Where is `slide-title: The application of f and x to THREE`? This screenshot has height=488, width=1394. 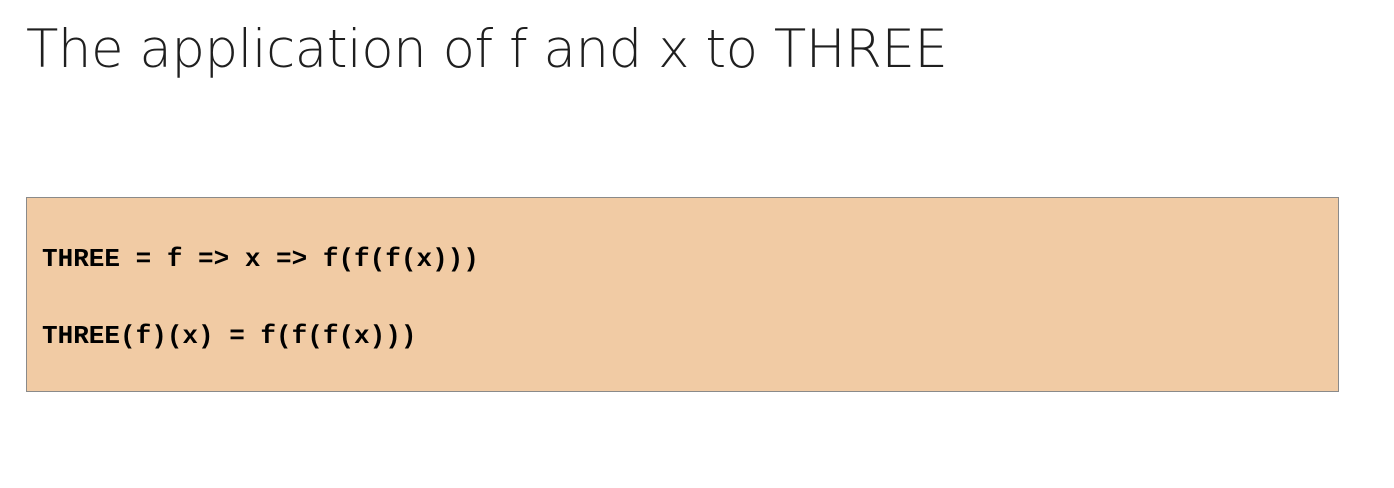 slide-title: The application of f and x to THREE is located at coordinates (487, 49).